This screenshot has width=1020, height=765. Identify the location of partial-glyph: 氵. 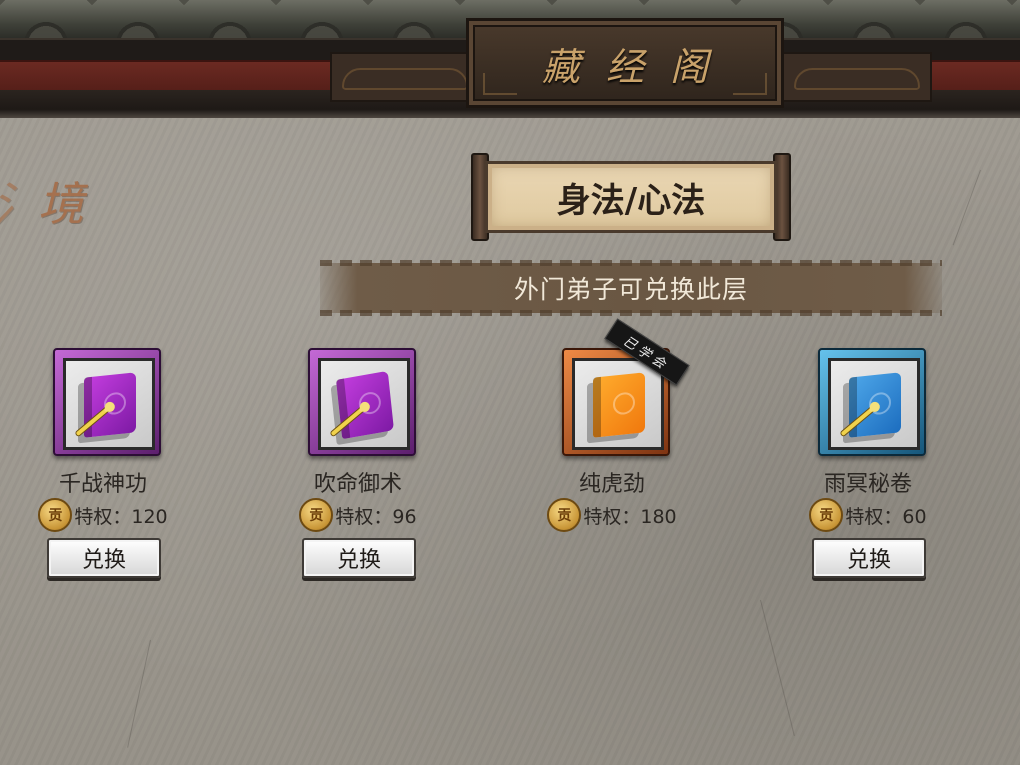
(22, 204).